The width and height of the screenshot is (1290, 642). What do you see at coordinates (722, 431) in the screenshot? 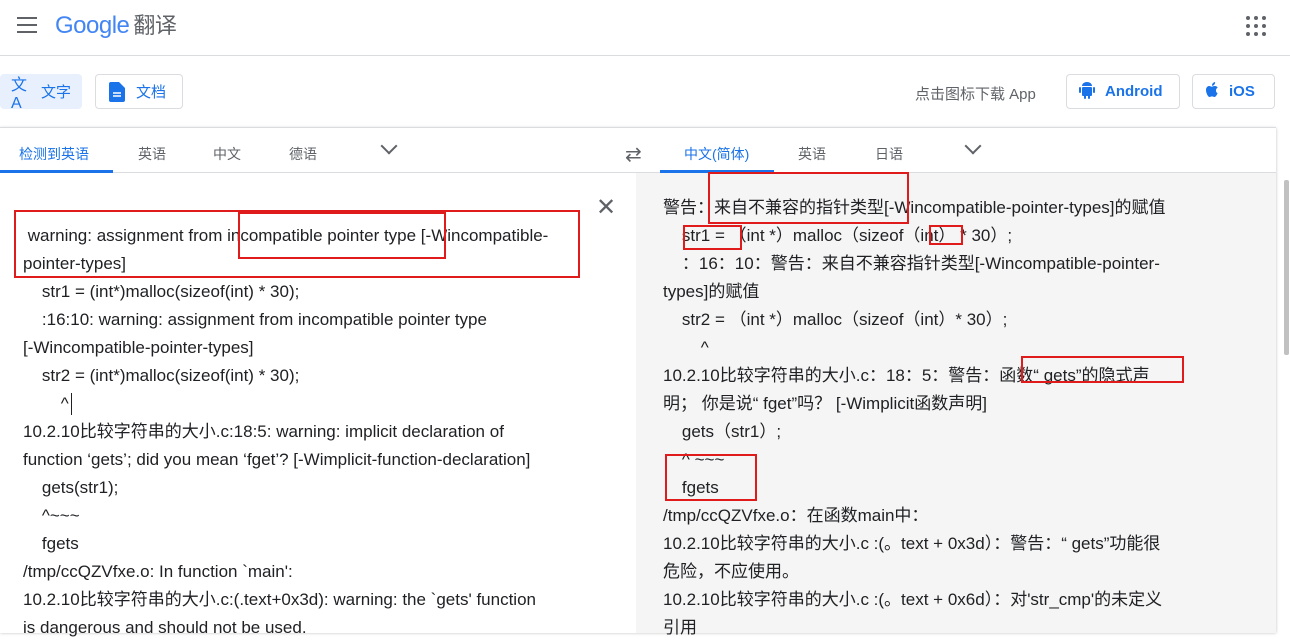
I see `target-line: gets（str1）;` at bounding box center [722, 431].